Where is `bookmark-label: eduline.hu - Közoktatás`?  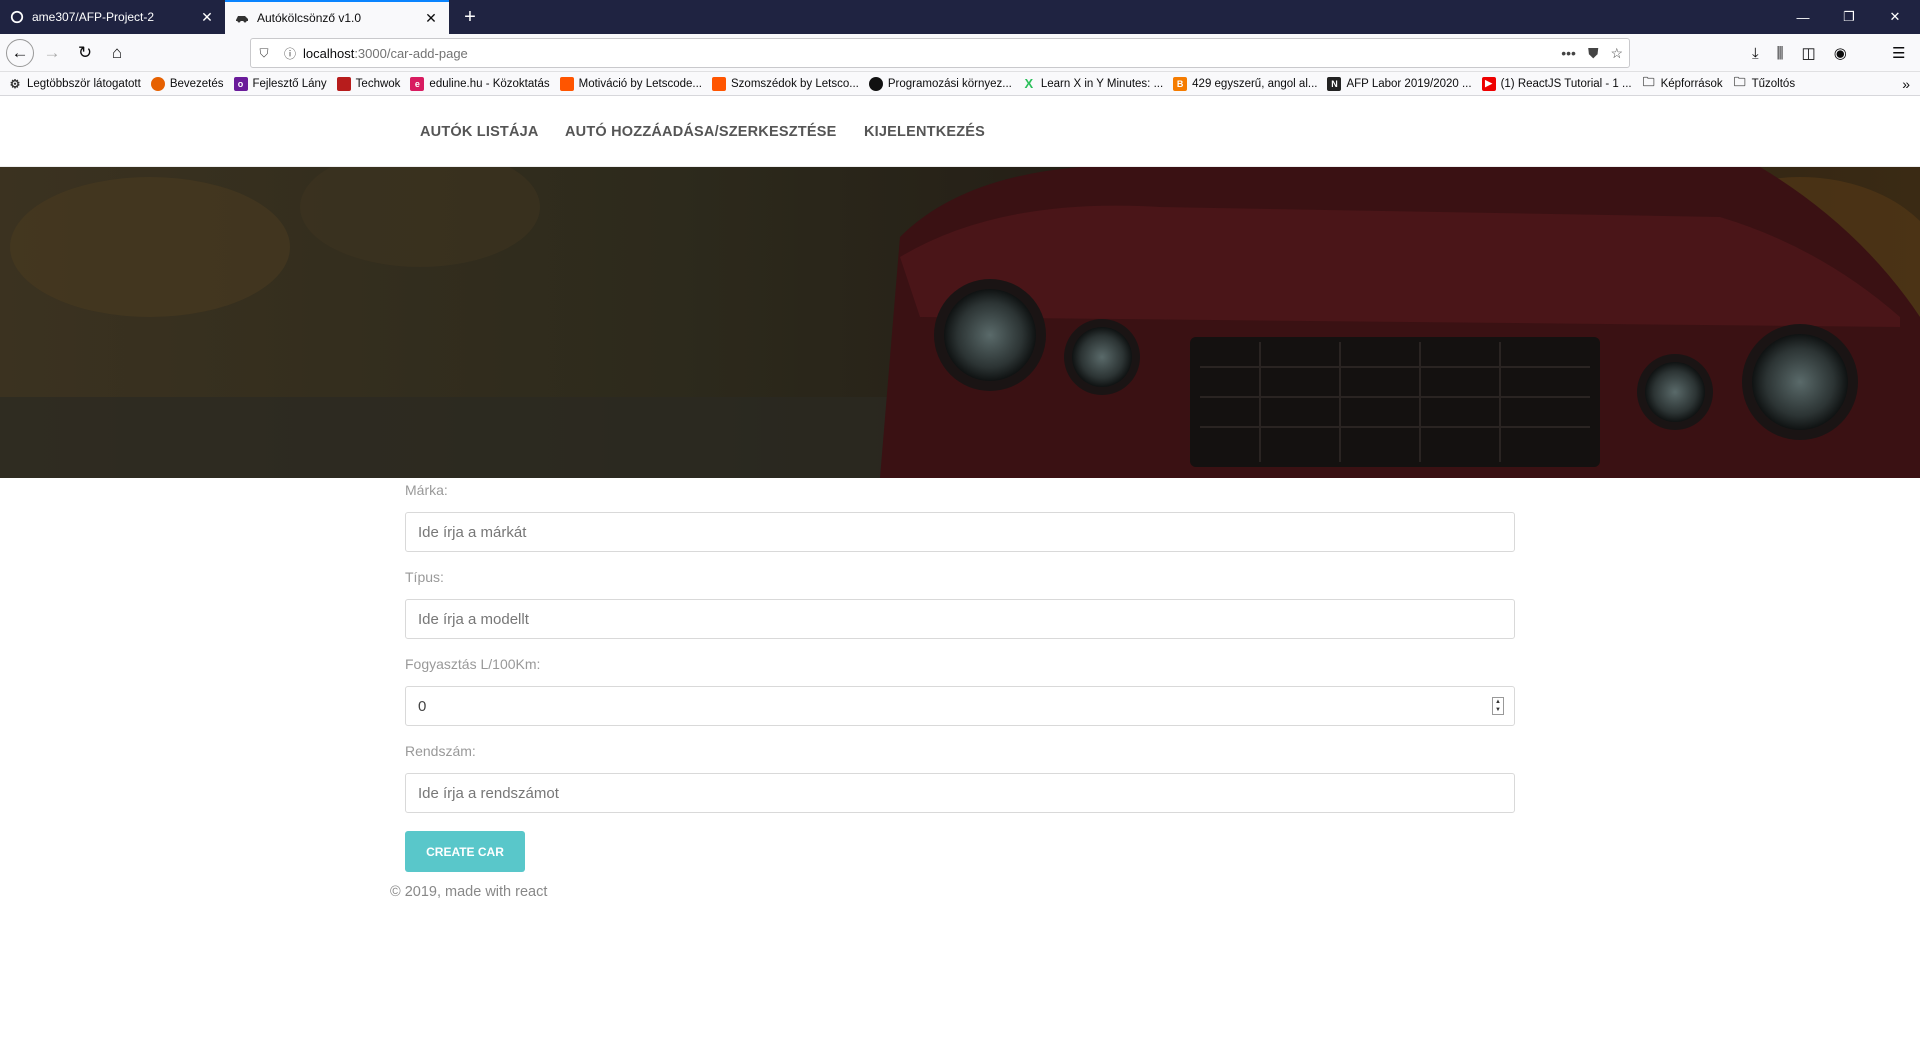 bookmark-label: eduline.hu - Közoktatás is located at coordinates (489, 83).